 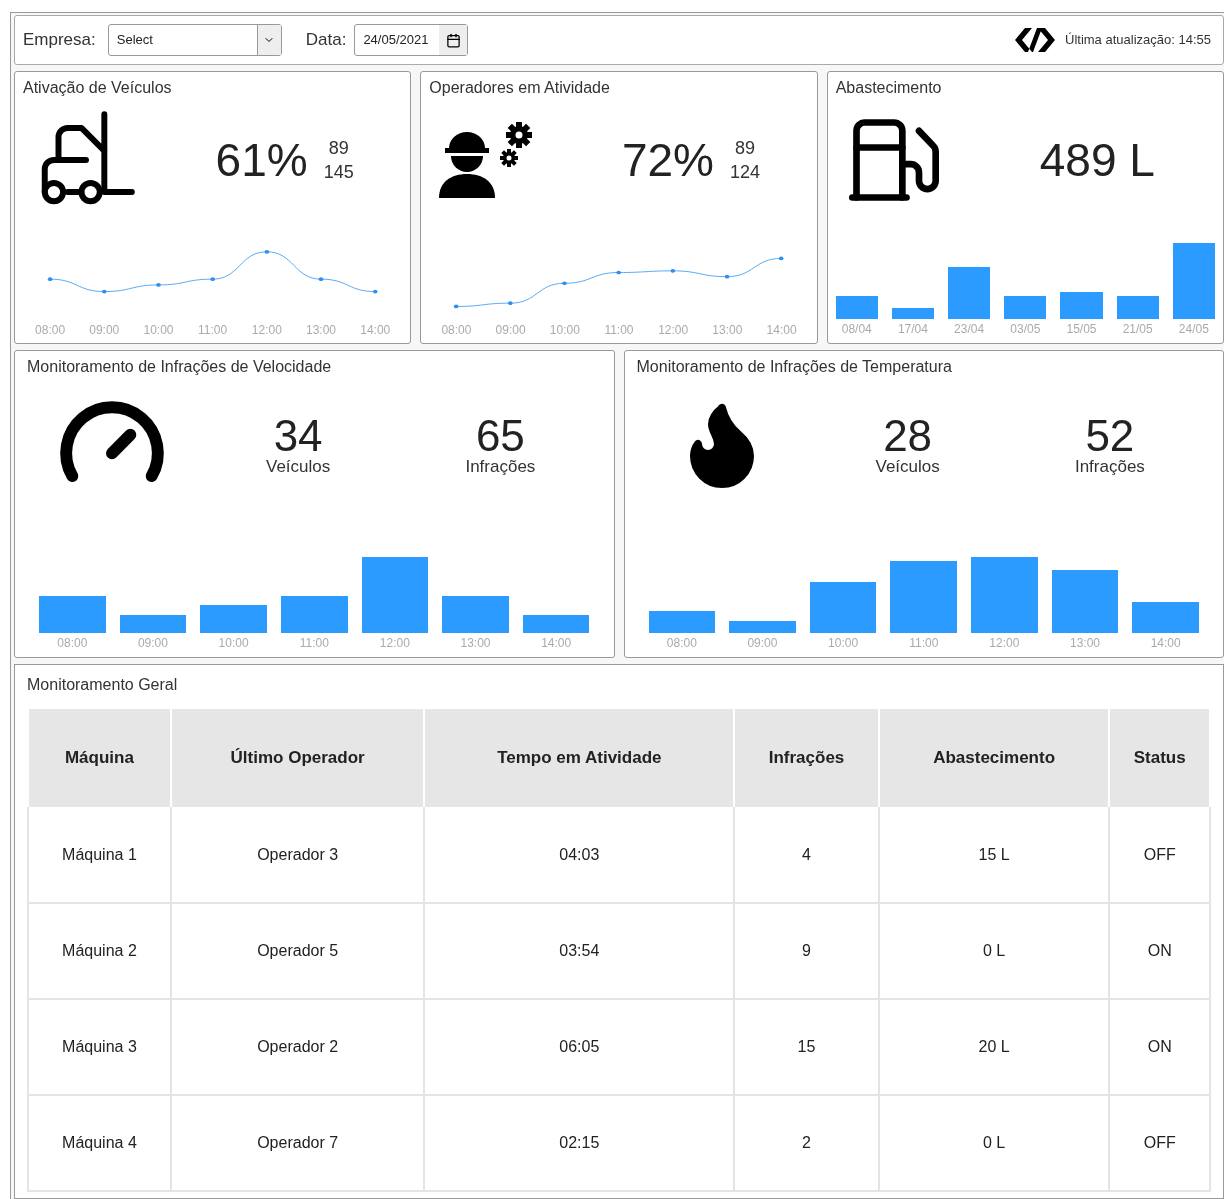 What do you see at coordinates (1097, 160) in the screenshot?
I see `stat-value: 489 L` at bounding box center [1097, 160].